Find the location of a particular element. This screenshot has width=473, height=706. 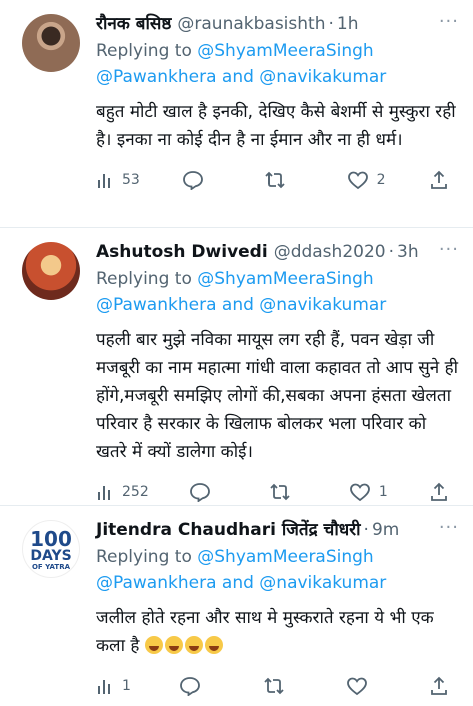

timestamp: 3h is located at coordinates (408, 252).